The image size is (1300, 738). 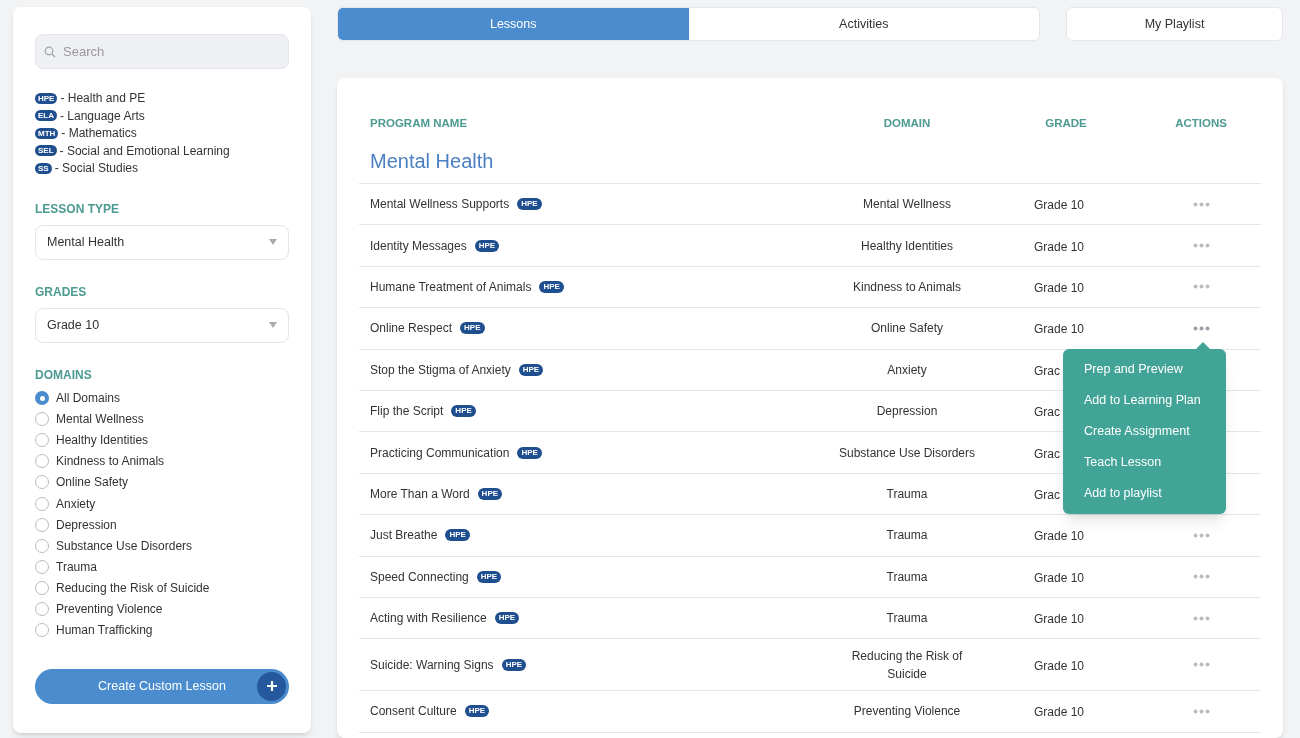 What do you see at coordinates (1174, 24) in the screenshot?
I see `playlist-button: My Playlist` at bounding box center [1174, 24].